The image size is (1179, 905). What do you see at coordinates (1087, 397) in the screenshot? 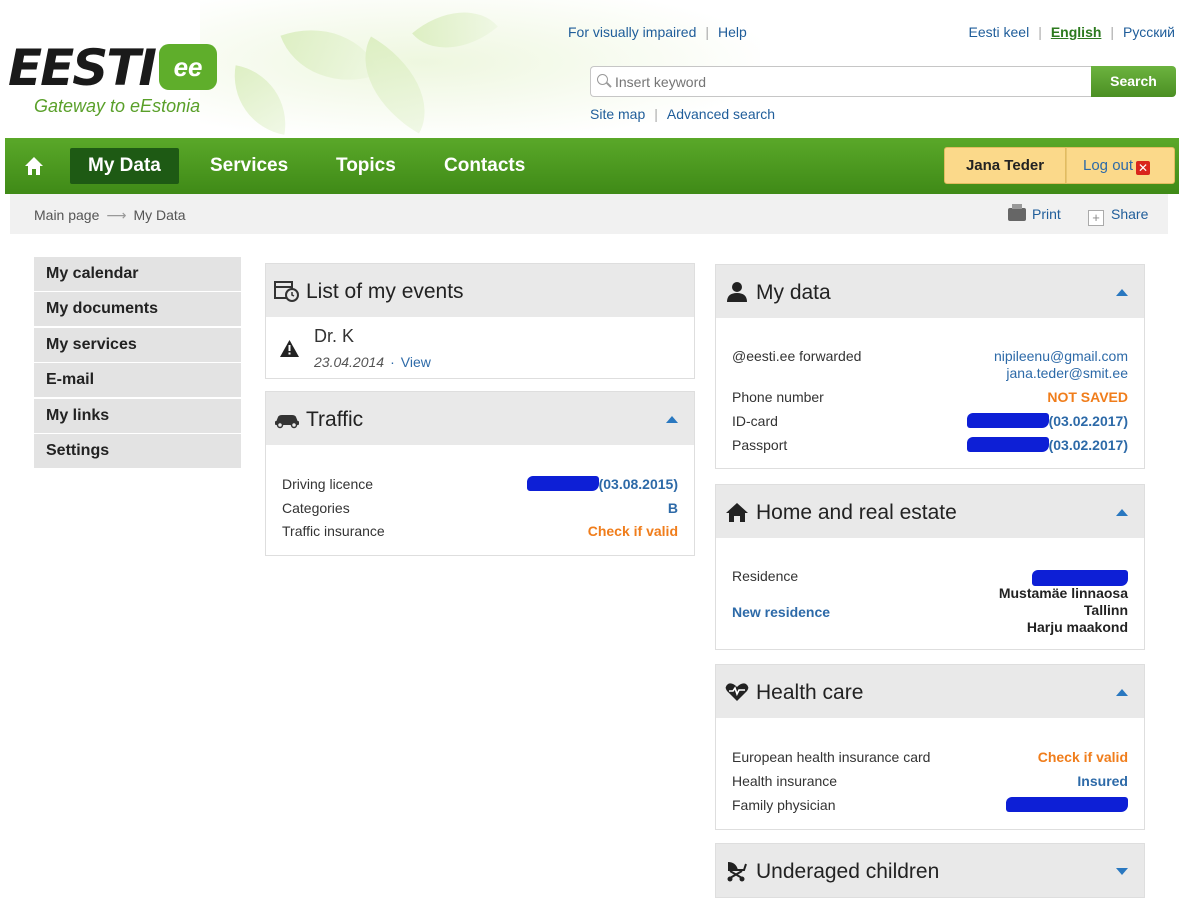
I see `phone-value: NOT SAVED` at bounding box center [1087, 397].